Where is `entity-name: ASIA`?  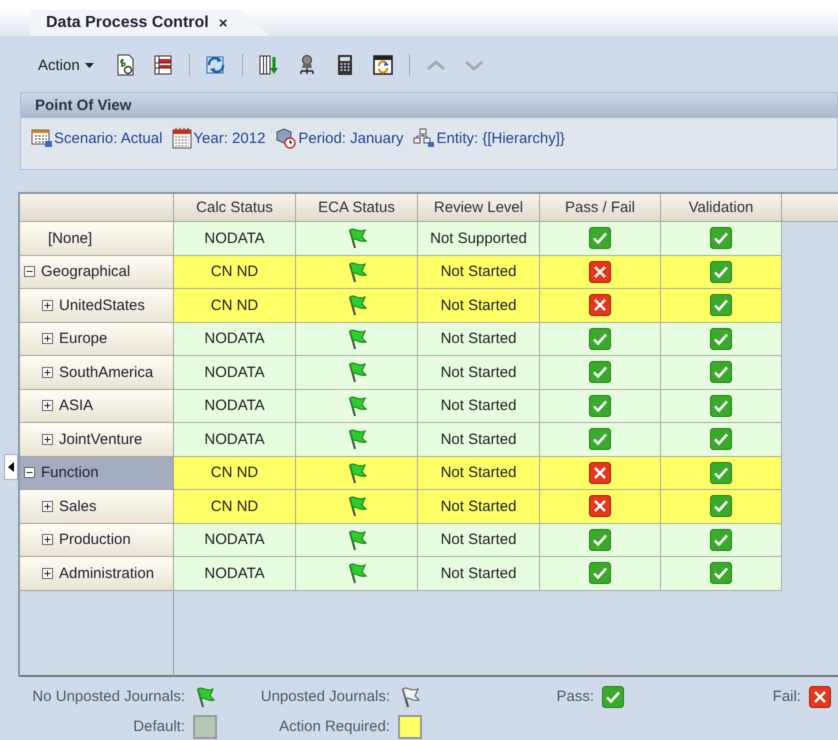
entity-name: ASIA is located at coordinates (76, 405).